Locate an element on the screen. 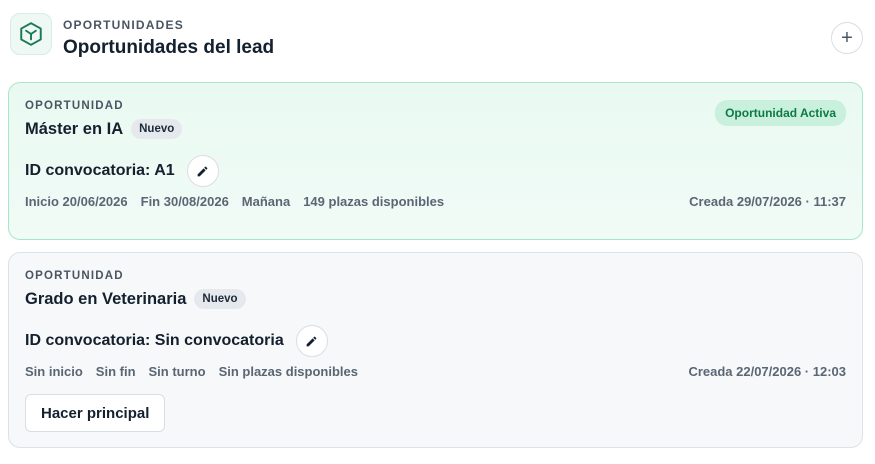  cube-icon is located at coordinates (31, 34).